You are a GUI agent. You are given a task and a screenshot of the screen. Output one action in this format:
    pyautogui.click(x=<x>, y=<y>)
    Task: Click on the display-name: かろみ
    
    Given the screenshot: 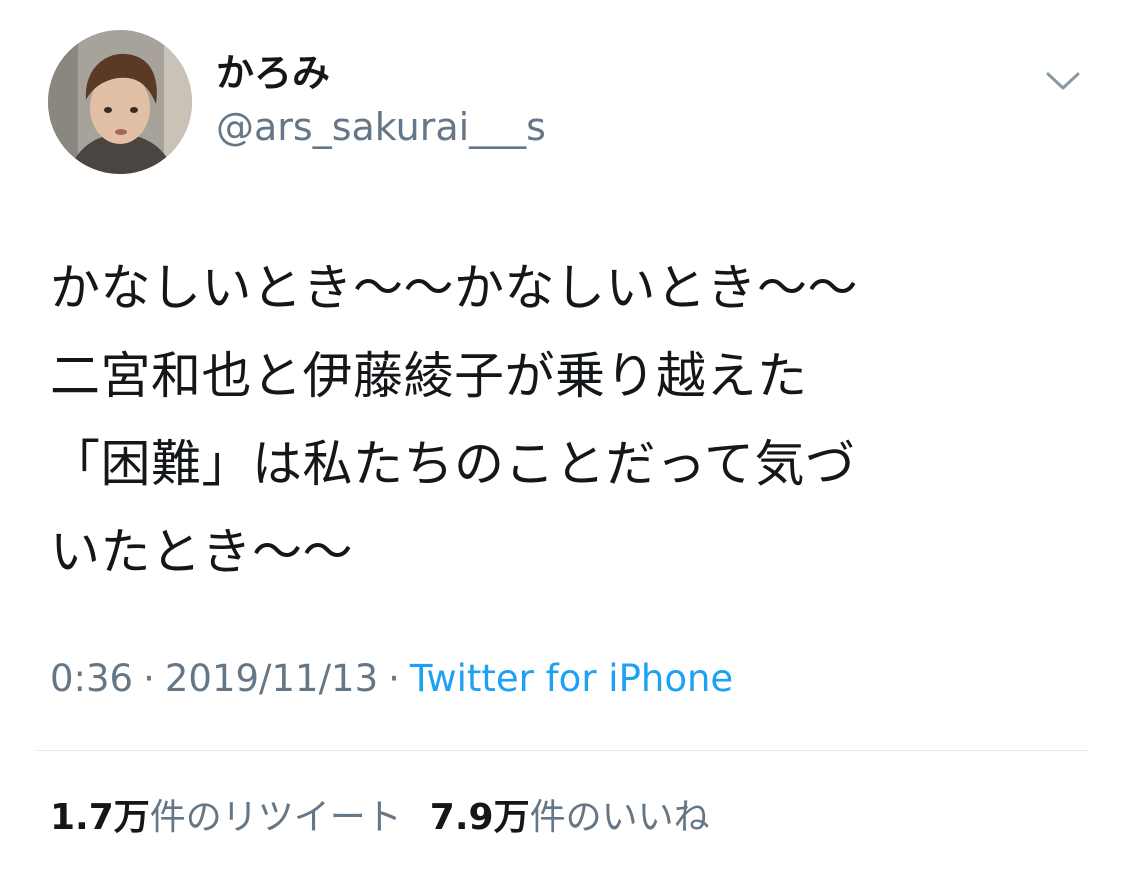 What is the action you would take?
    pyautogui.click(x=273, y=73)
    